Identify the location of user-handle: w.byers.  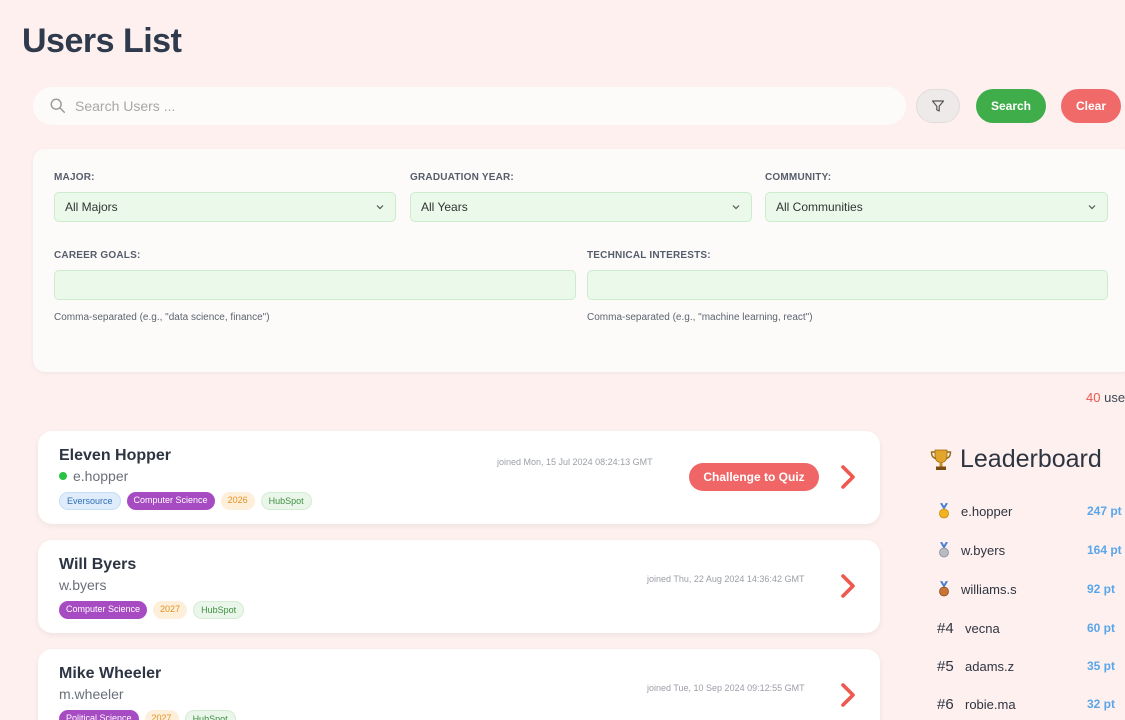
(82, 585).